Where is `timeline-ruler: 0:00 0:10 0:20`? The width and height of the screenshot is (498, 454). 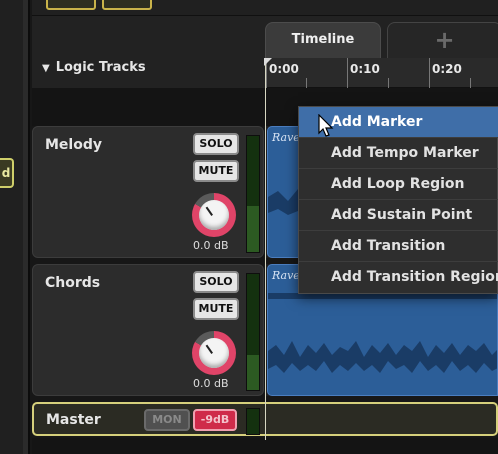
timeline-ruler: 0:00 0:10 0:20 is located at coordinates (381, 73).